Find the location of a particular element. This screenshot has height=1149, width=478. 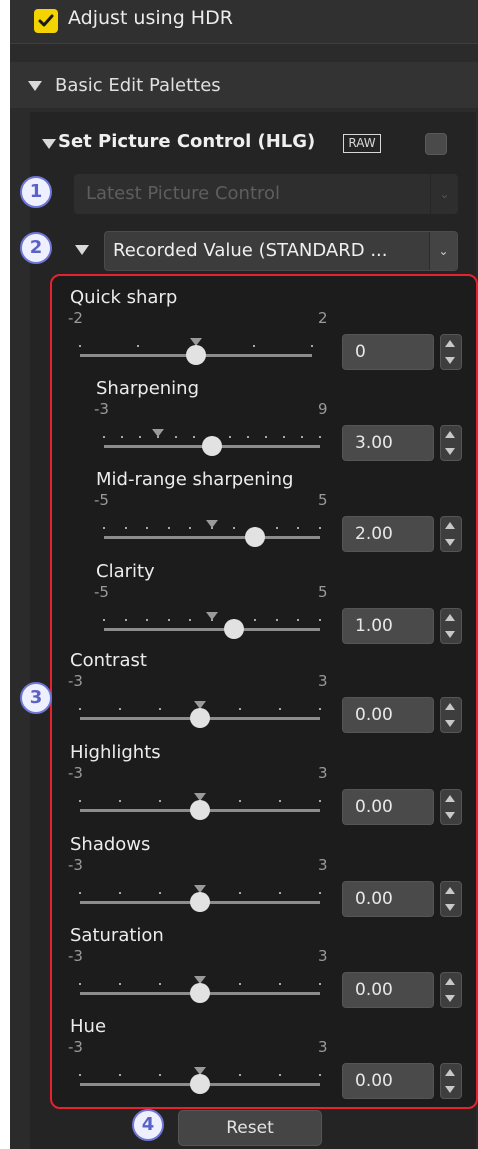

picture-control-dropdown: Latest Picture Control ⌄ is located at coordinates (266, 194).